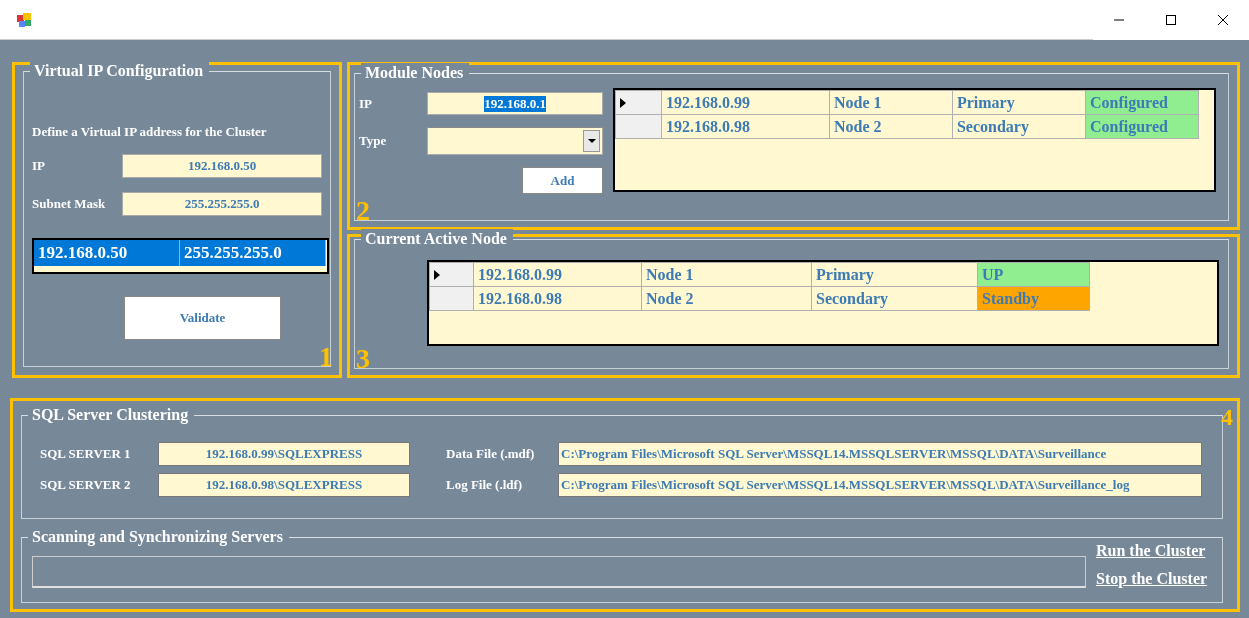  Describe the element at coordinates (222, 166) in the screenshot. I see `ip-field: 192.168.0.50` at that location.